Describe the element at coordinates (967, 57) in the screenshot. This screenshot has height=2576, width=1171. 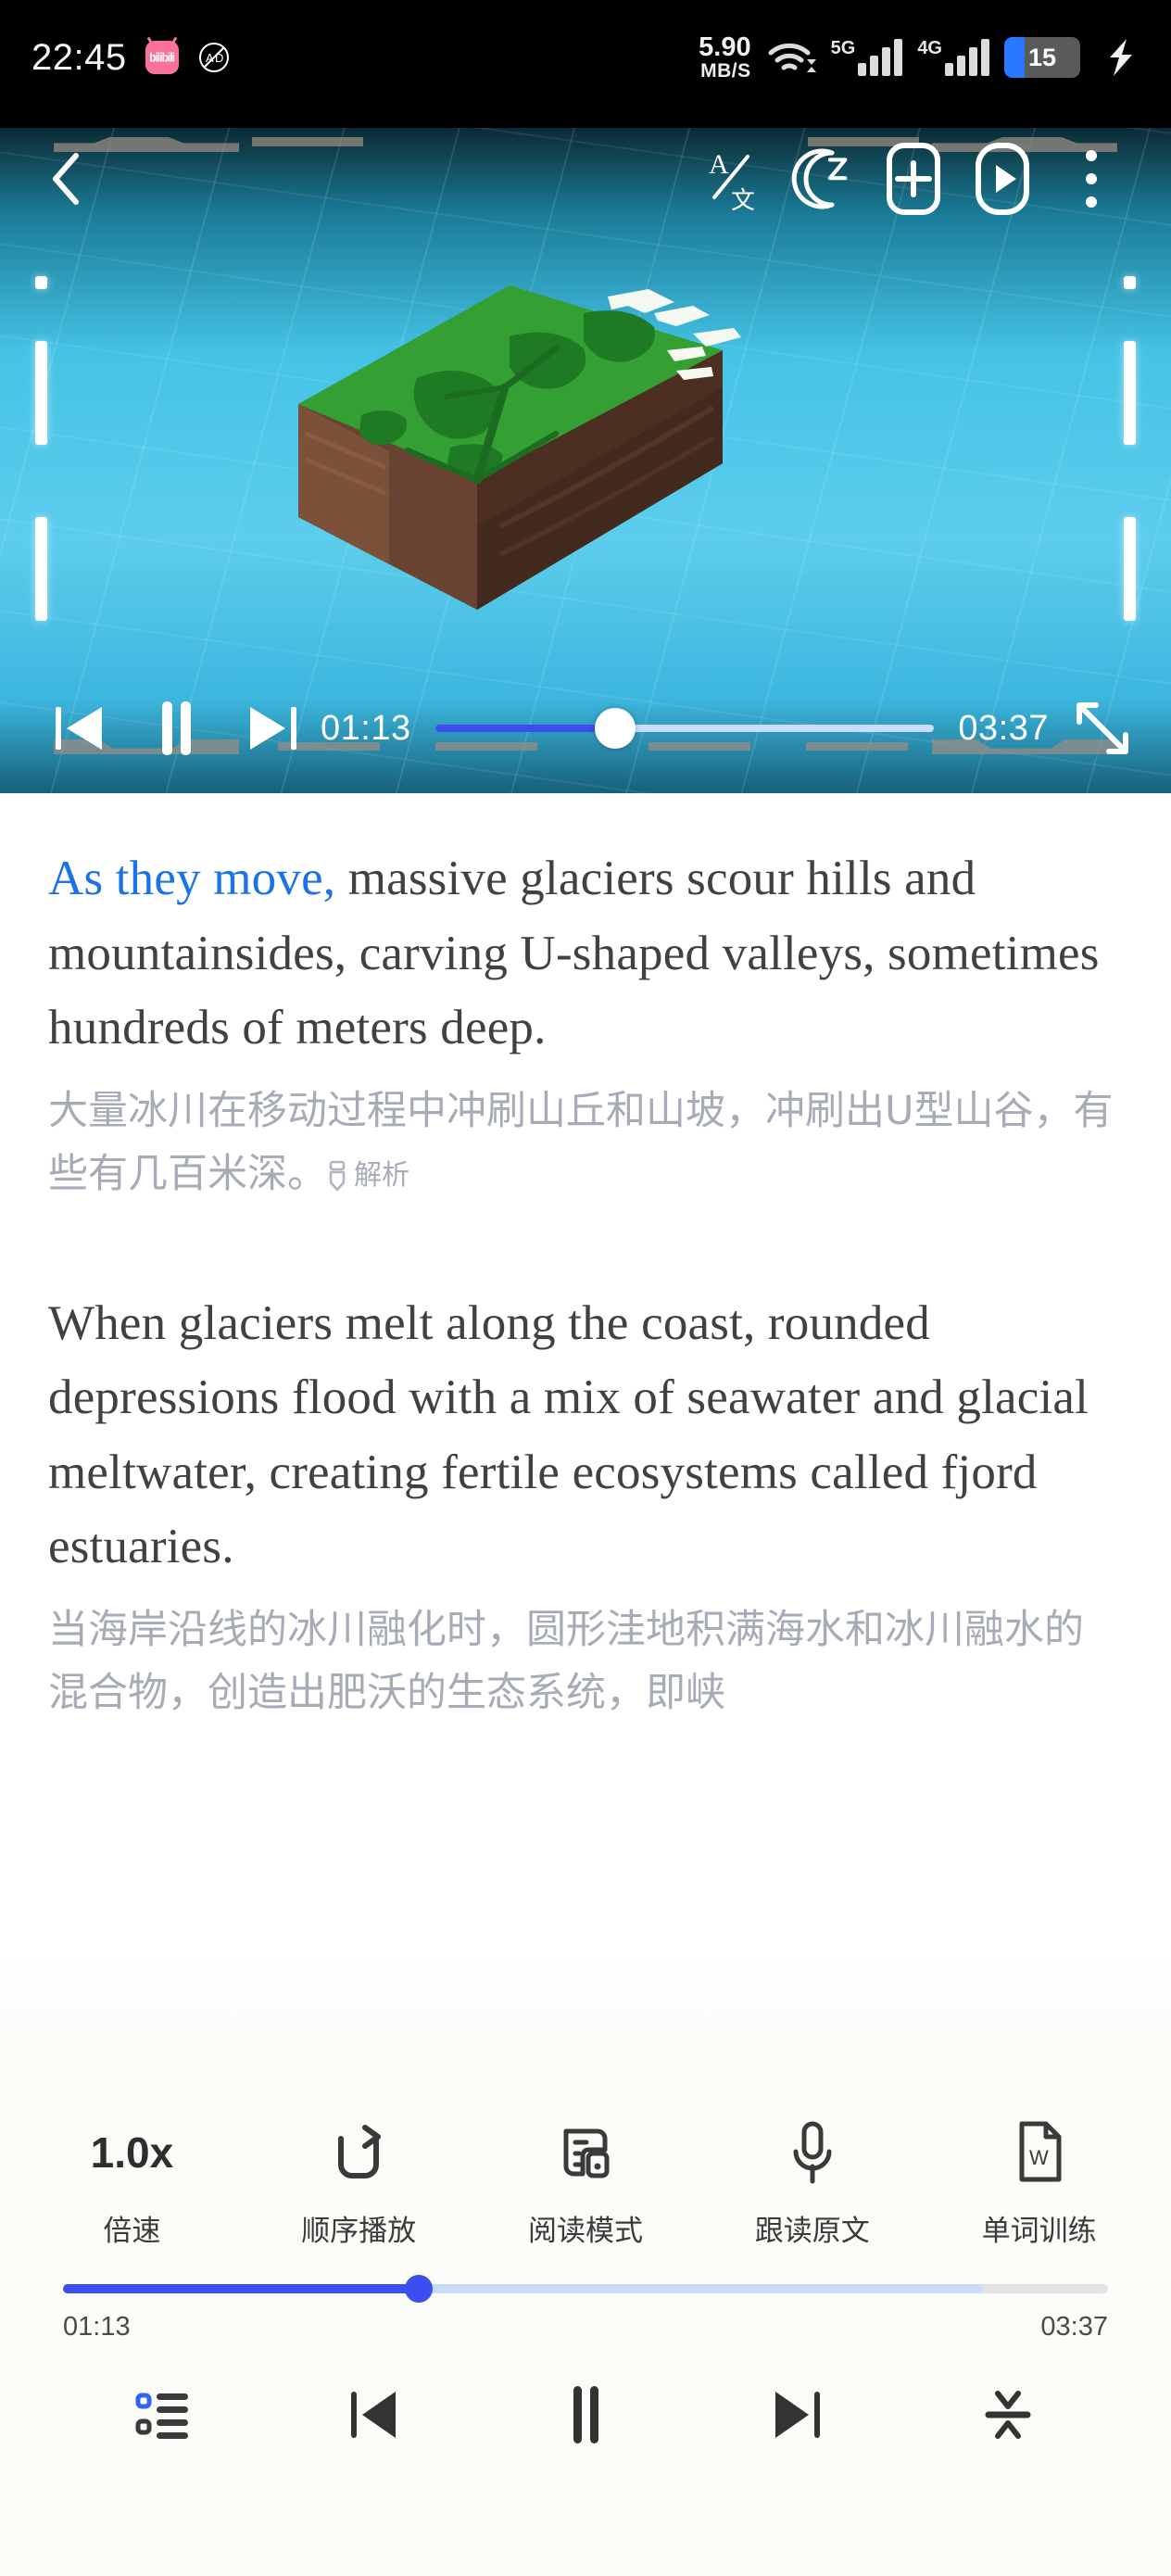
I see `sim2-bars` at that location.